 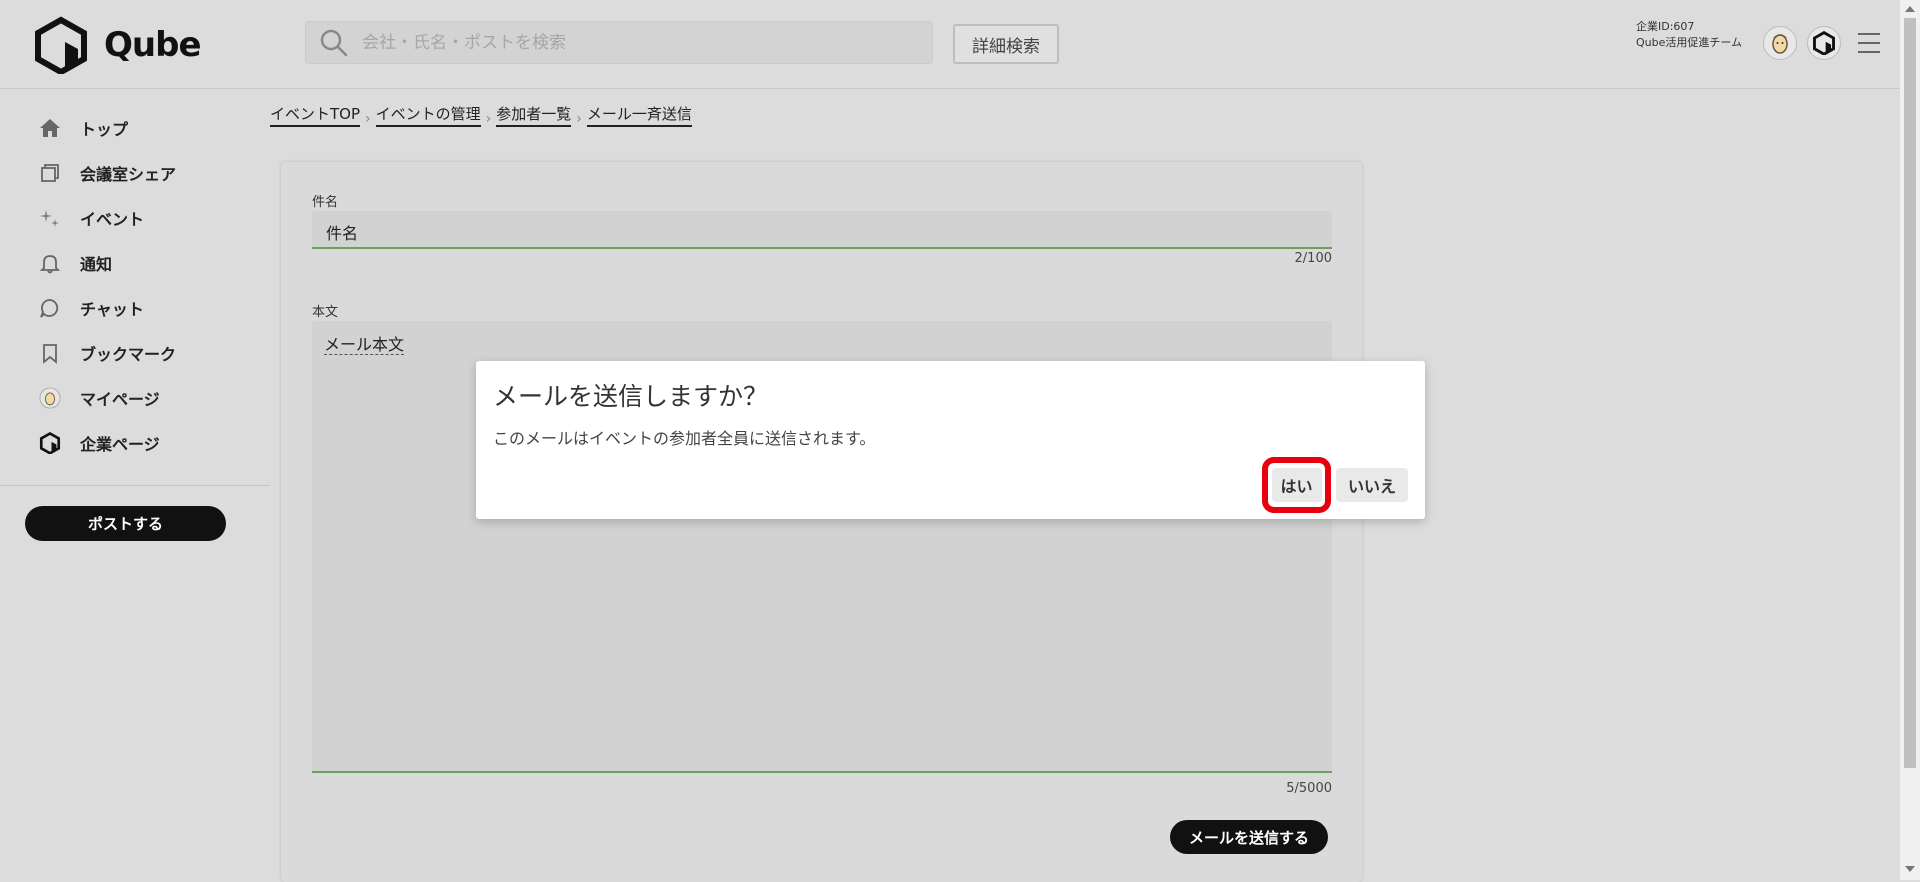 I want to click on sparkle-icon, so click(x=50, y=218).